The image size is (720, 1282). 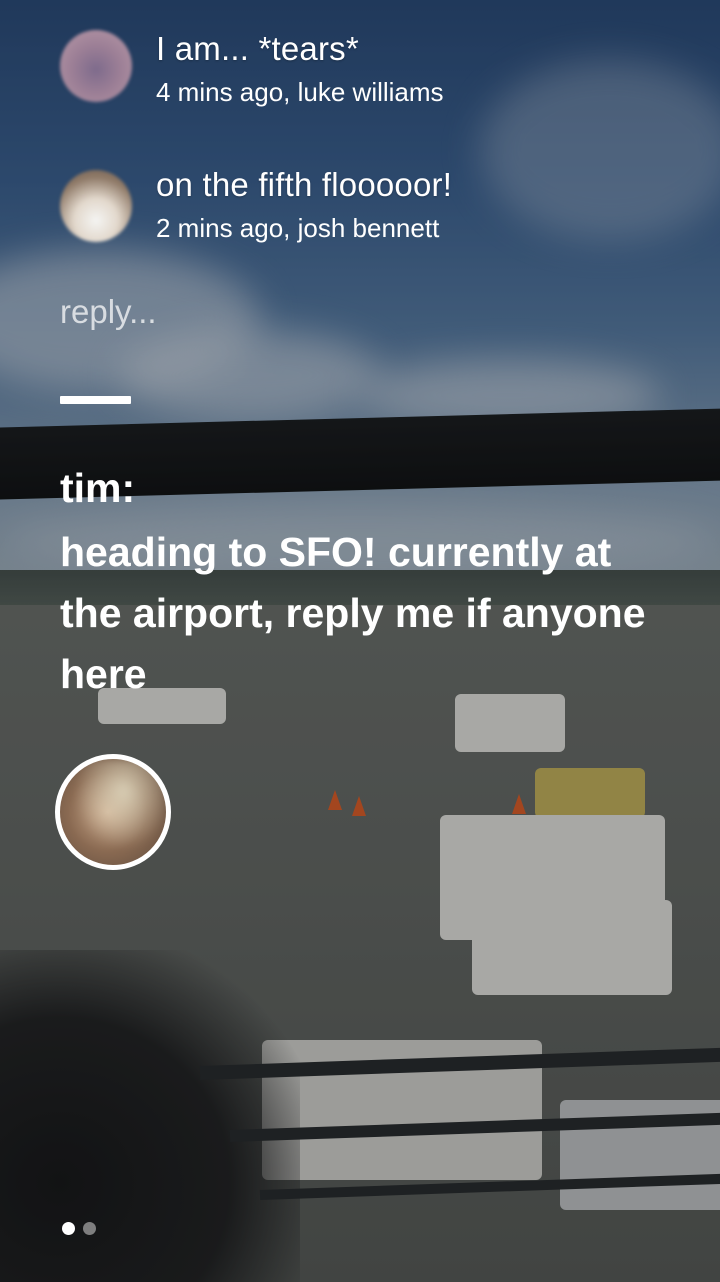 What do you see at coordinates (79, 1229) in the screenshot?
I see `page-indicator` at bounding box center [79, 1229].